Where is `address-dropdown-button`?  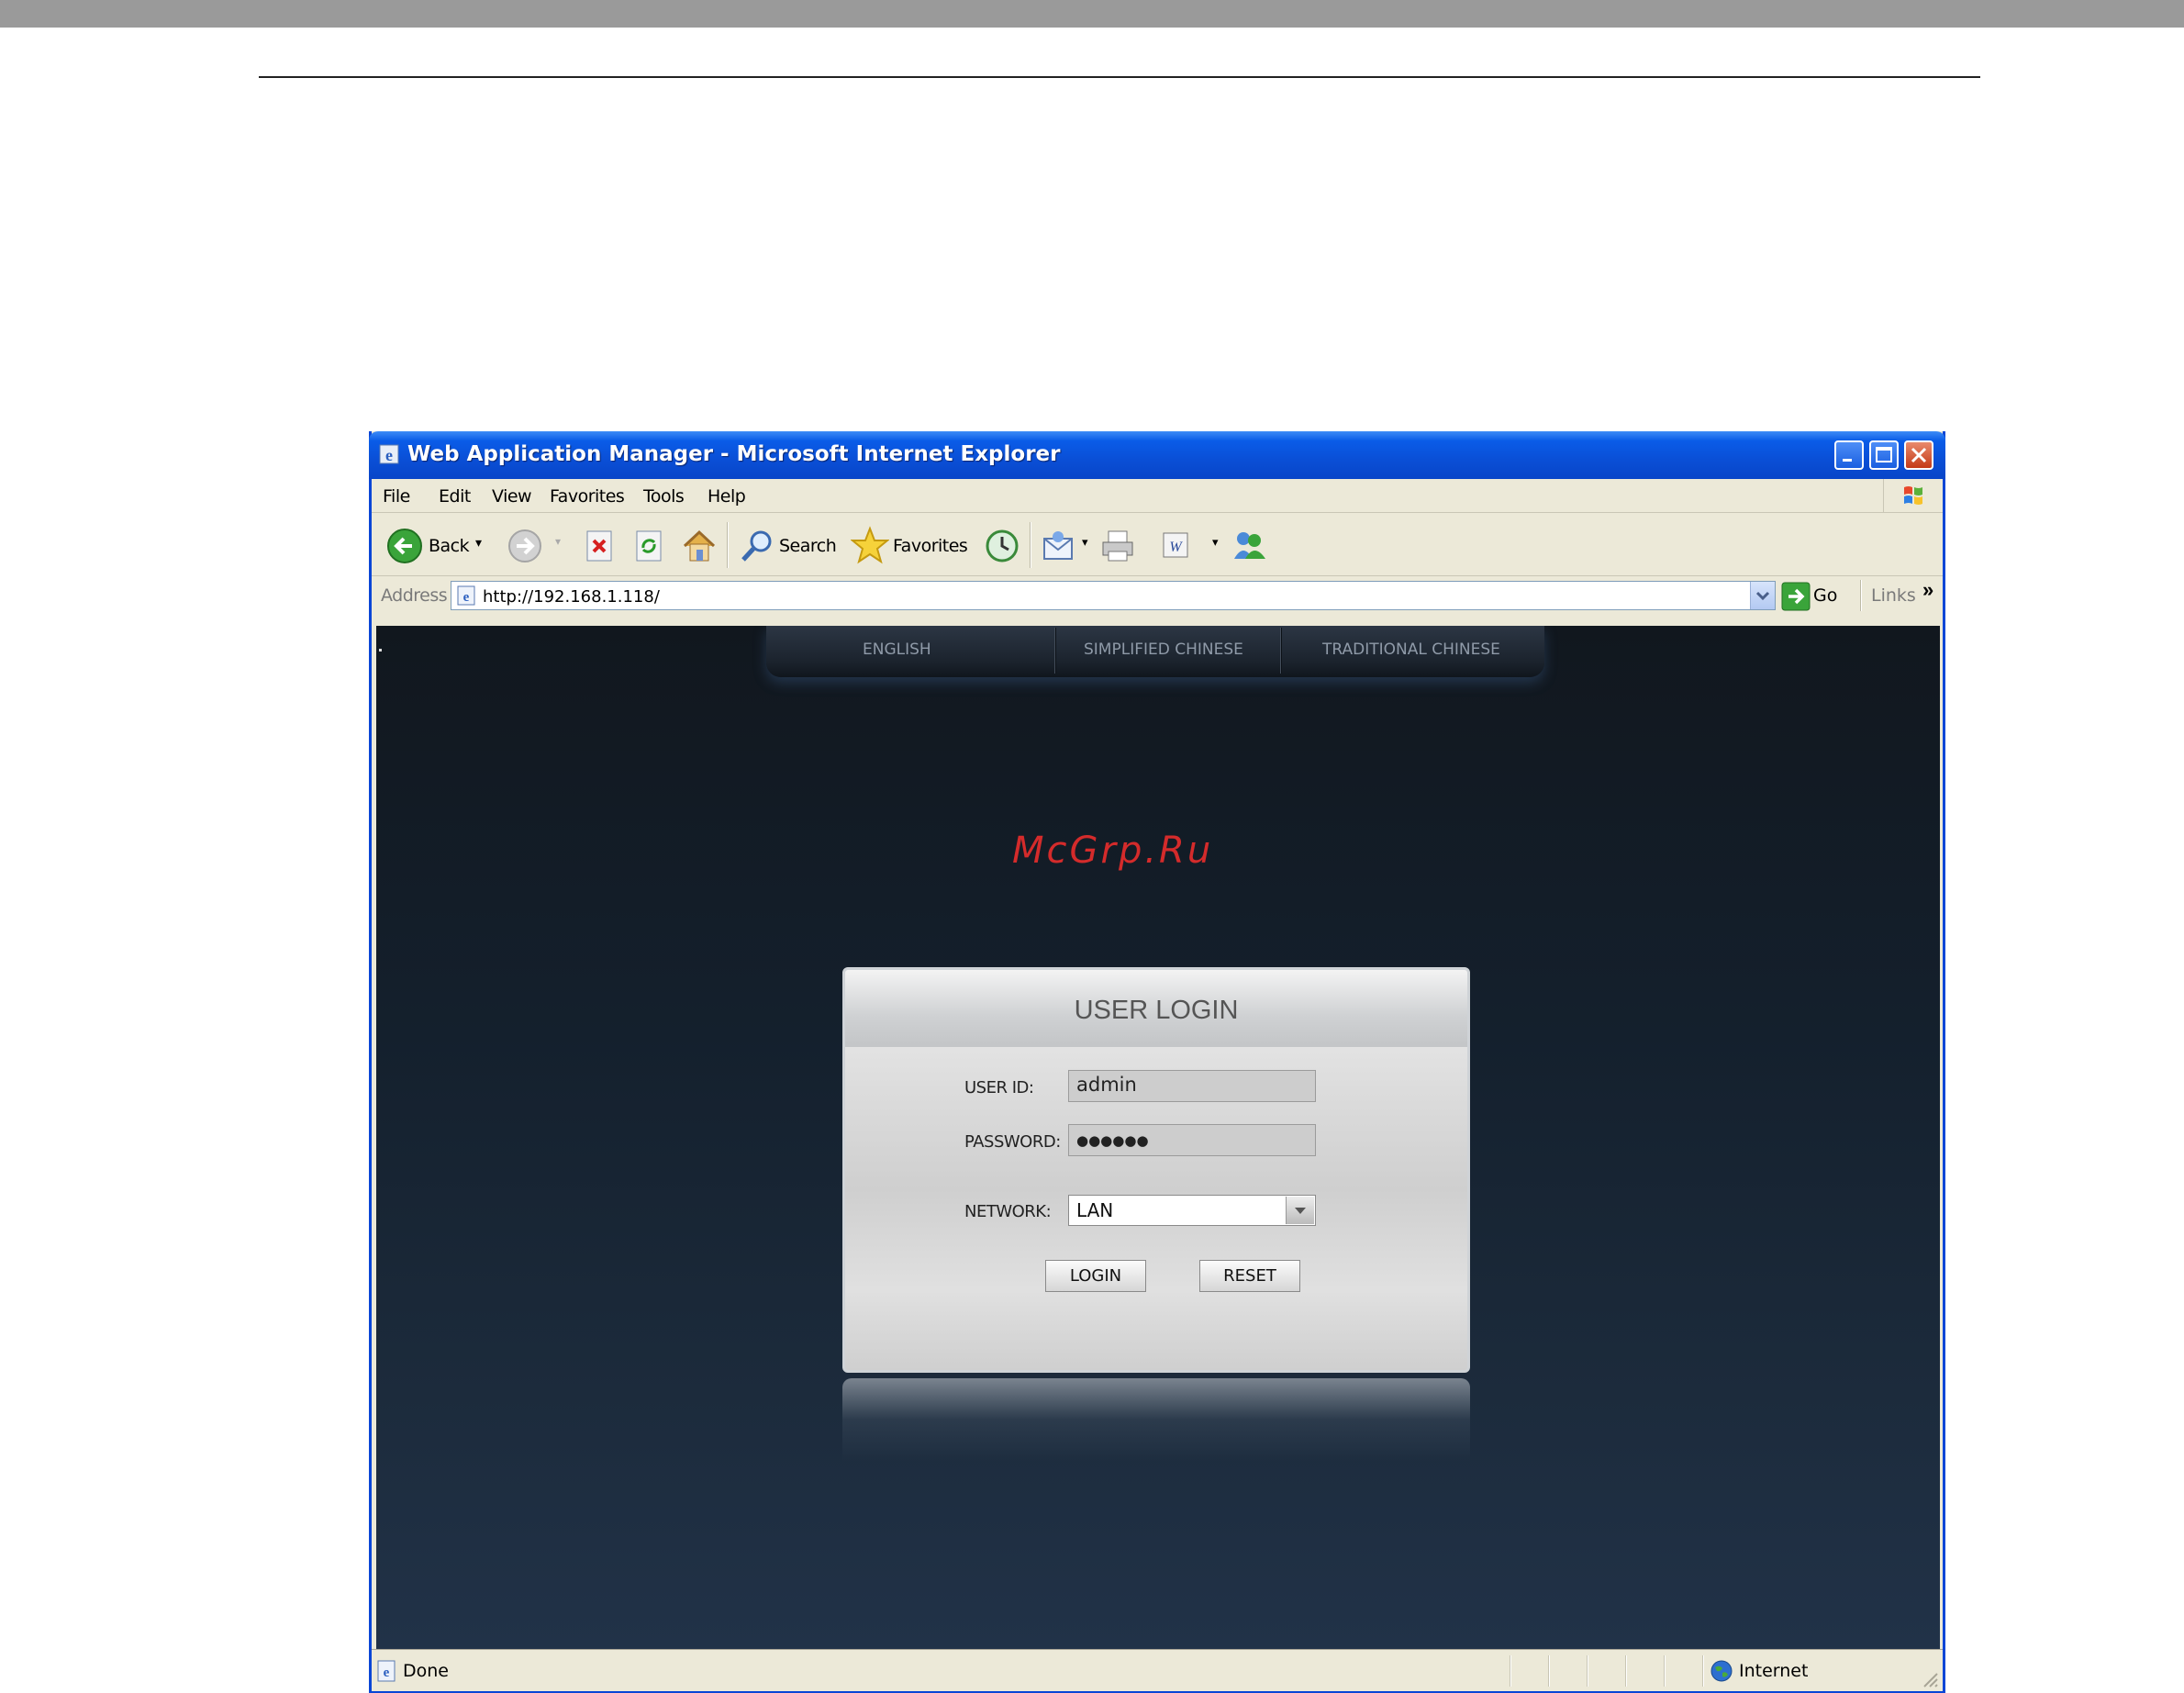 address-dropdown-button is located at coordinates (1762, 595).